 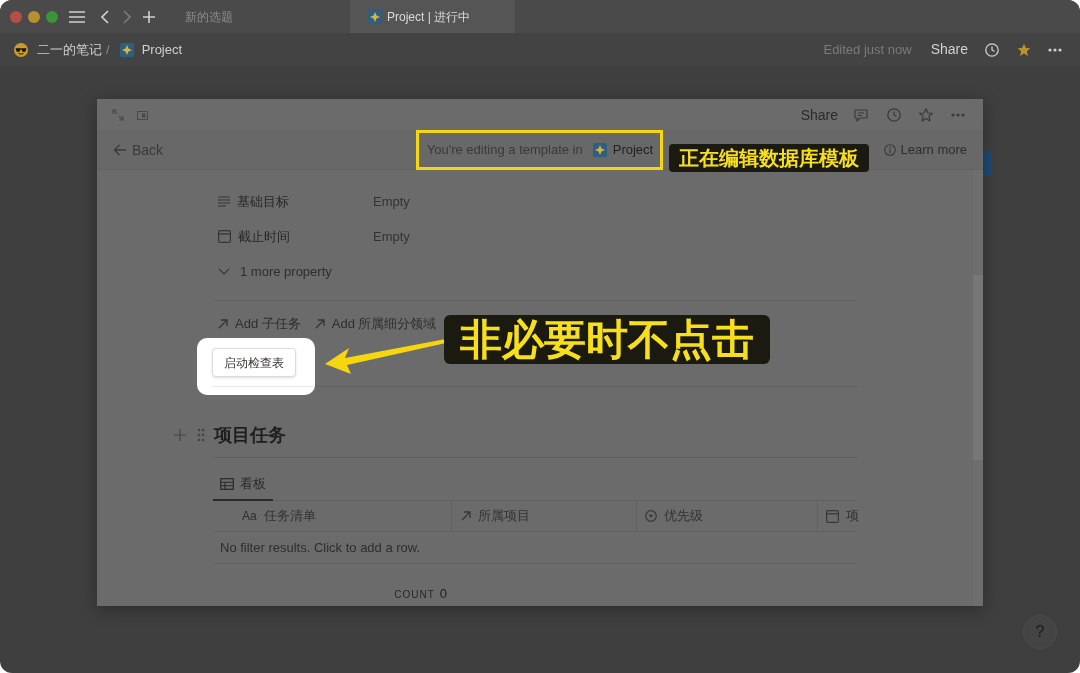 What do you see at coordinates (249, 516) in the screenshot?
I see `type-label: Aa` at bounding box center [249, 516].